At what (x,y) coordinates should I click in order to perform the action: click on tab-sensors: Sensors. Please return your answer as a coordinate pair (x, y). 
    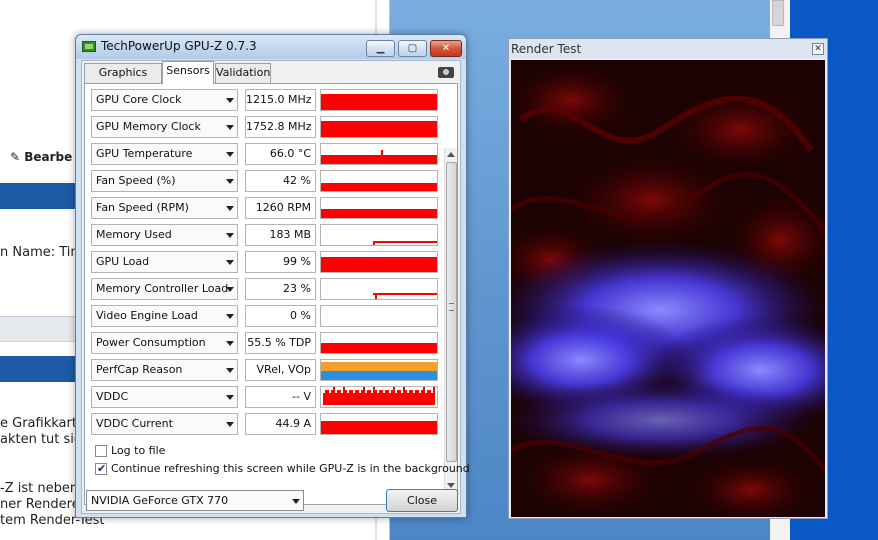
    Looking at the image, I should click on (188, 72).